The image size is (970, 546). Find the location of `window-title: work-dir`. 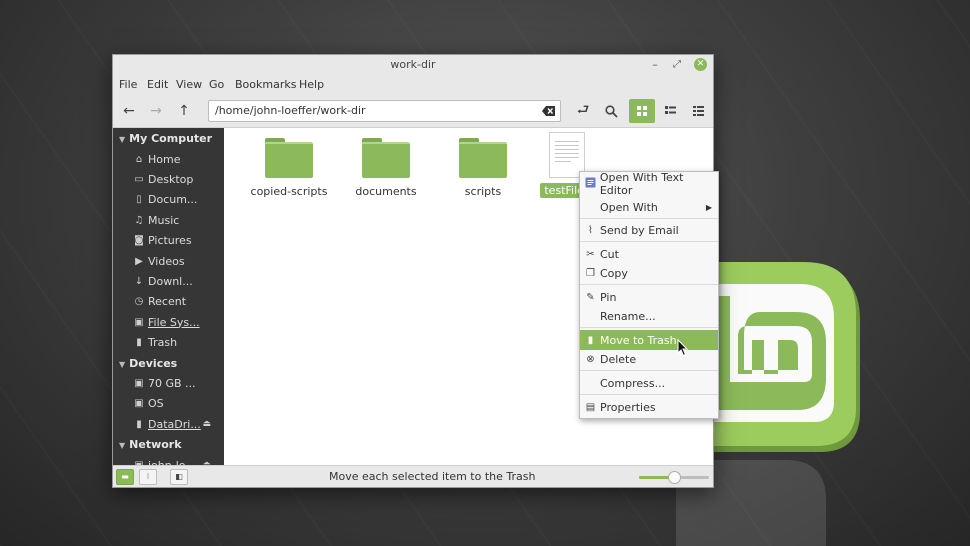

window-title: work-dir is located at coordinates (412, 64).